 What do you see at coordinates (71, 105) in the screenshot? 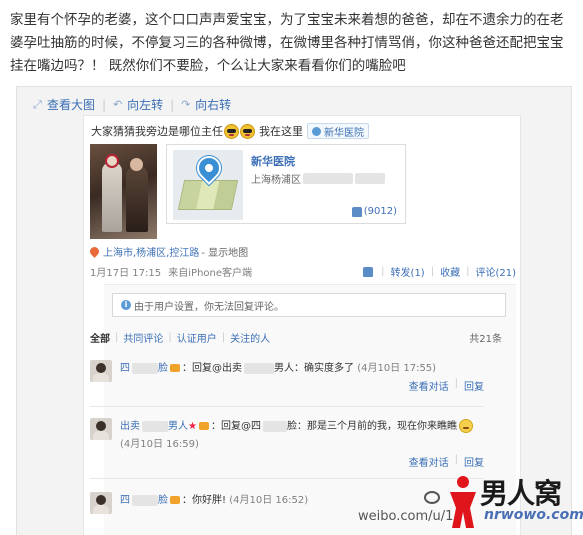
I see `view-large-label: 查看大图` at bounding box center [71, 105].